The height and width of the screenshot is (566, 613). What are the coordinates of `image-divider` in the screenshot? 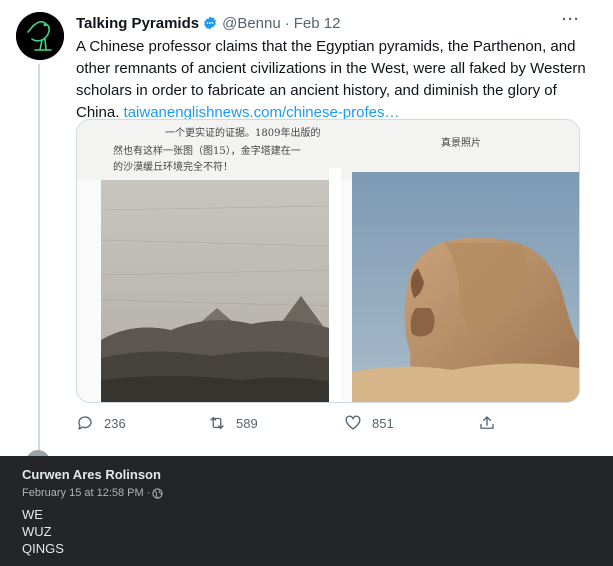 It's located at (335, 285).